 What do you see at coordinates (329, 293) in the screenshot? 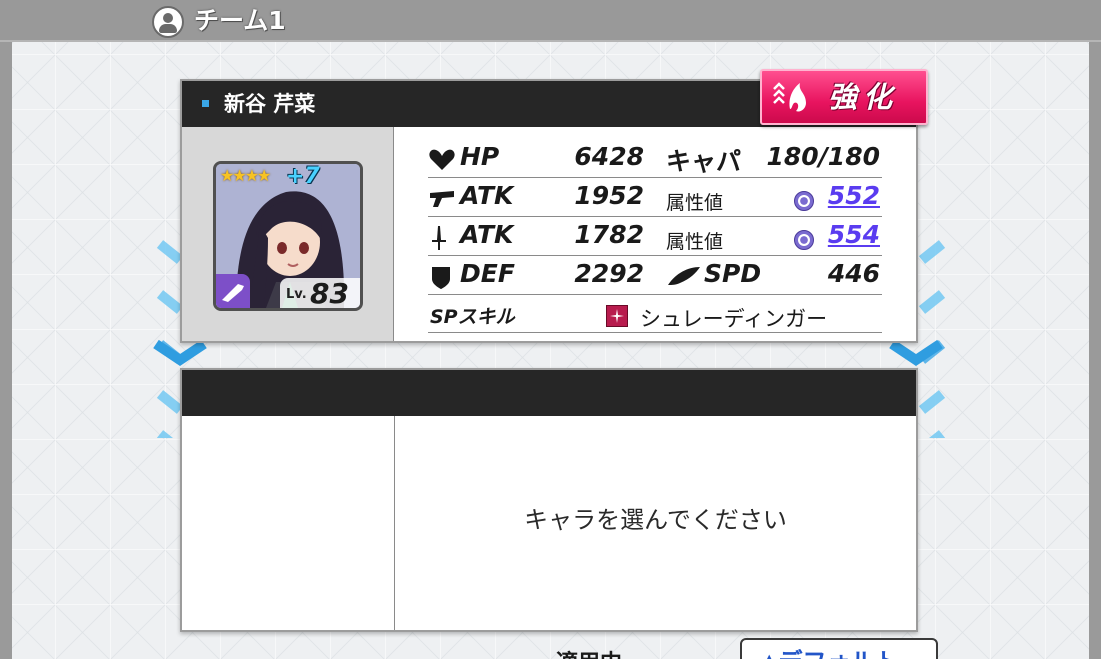
I see `level-value: 83` at bounding box center [329, 293].